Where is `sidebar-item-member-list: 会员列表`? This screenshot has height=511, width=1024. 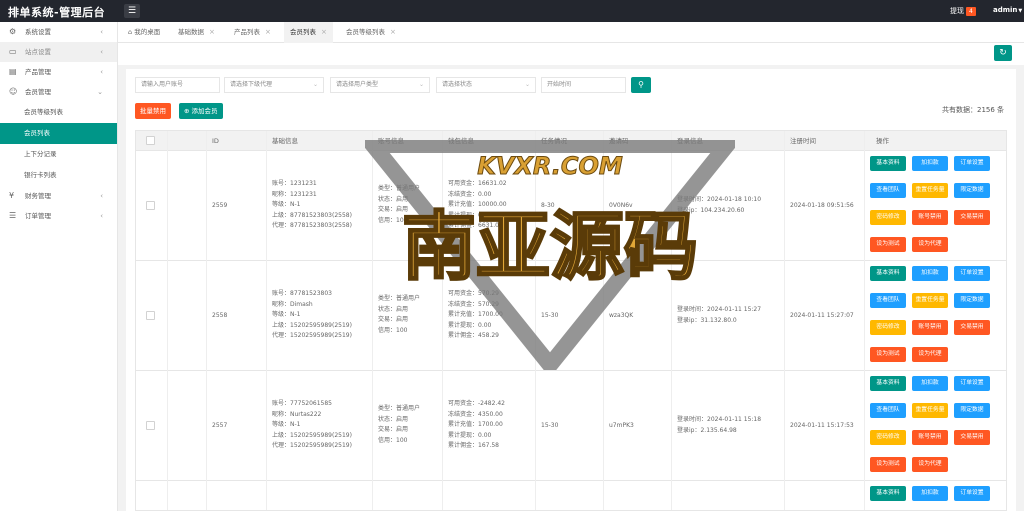
sidebar-item-member-list: 会员列表 is located at coordinates (58, 133).